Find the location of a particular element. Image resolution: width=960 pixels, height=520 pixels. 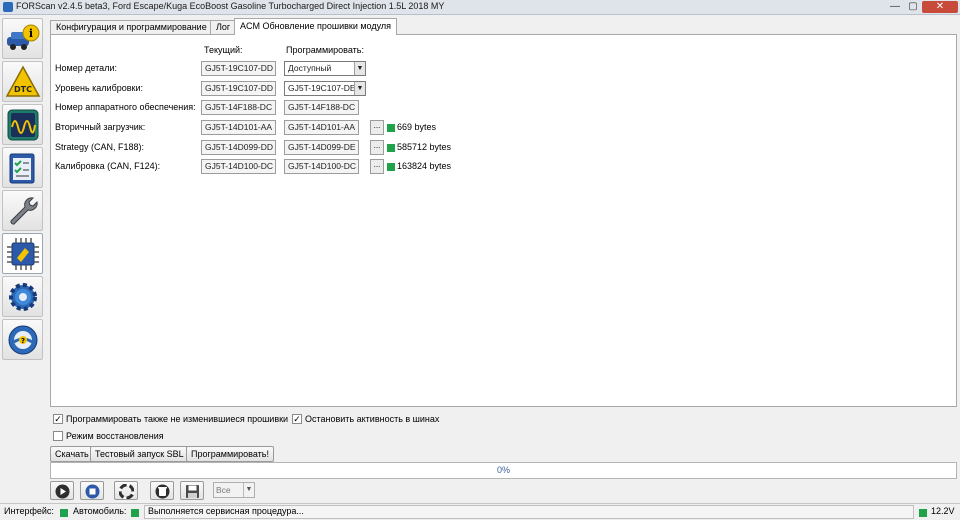

part-number-label: Номер детали: is located at coordinates (86, 68).